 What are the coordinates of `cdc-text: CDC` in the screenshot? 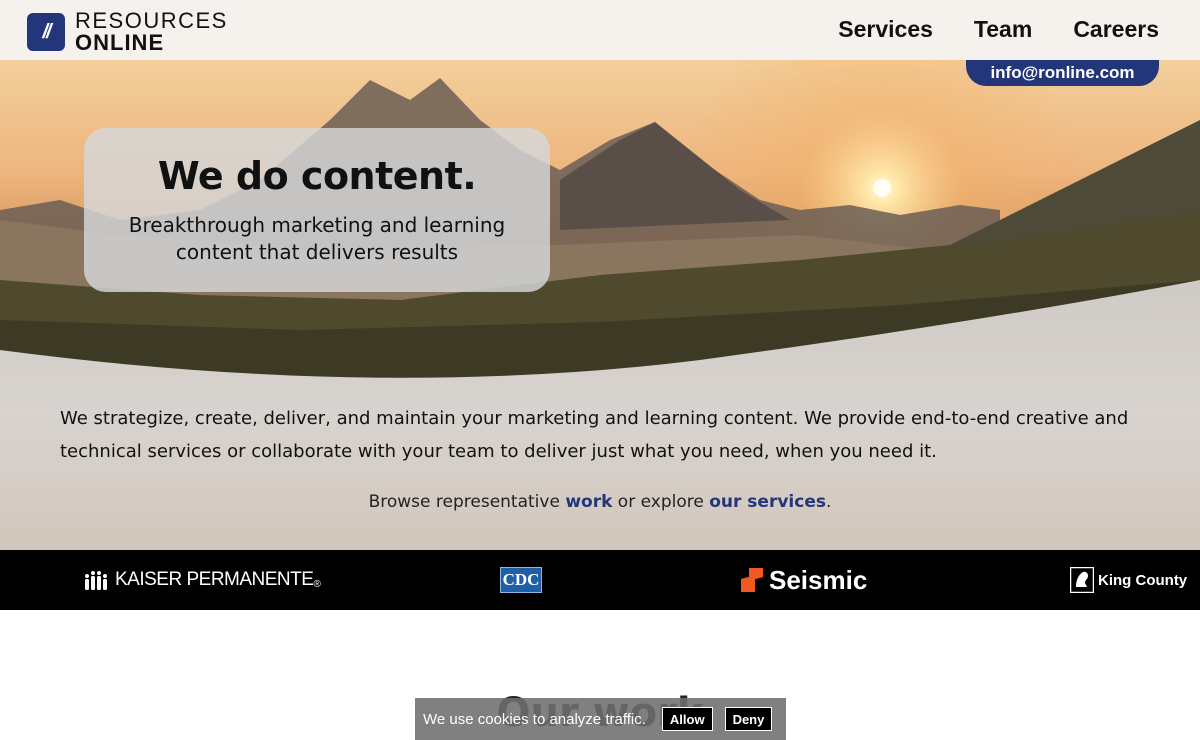 It's located at (521, 580).